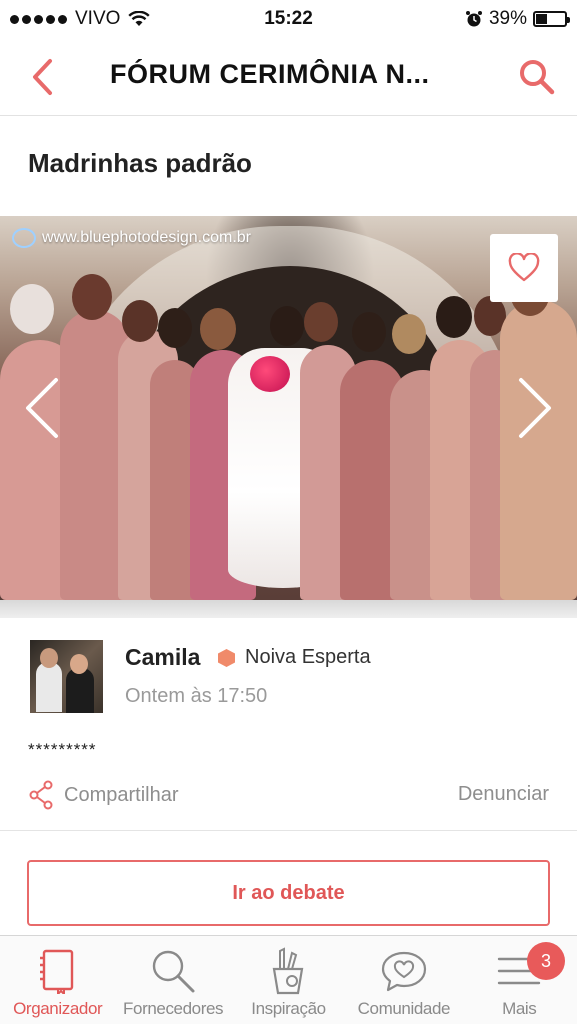 The image size is (577, 1024). What do you see at coordinates (288, 19) in the screenshot?
I see `status-bar: VIVO 15:22 39%` at bounding box center [288, 19].